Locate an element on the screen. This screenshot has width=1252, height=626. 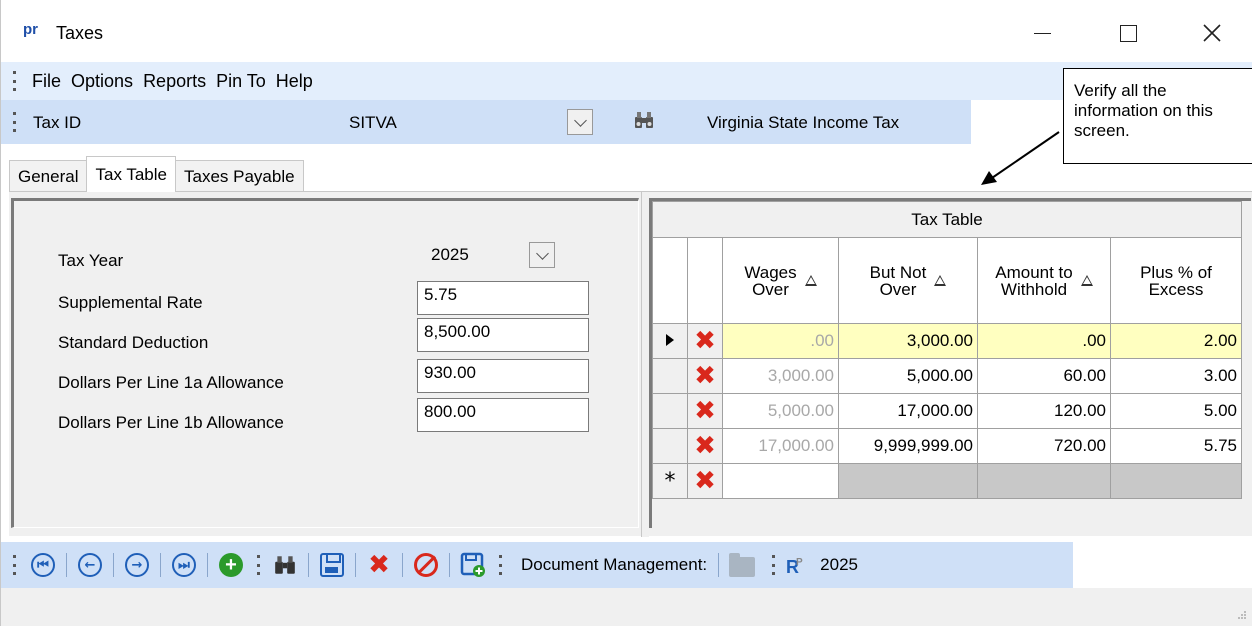
cell-amount-to-withhold: 60.00 is located at coordinates (1044, 376).